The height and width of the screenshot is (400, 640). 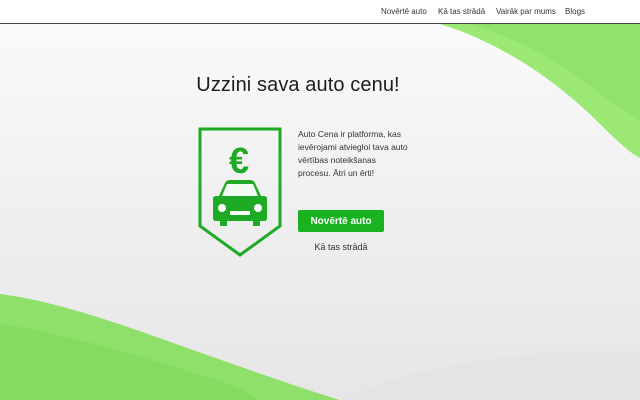 I want to click on page-title: Uzzini sava auto cenu!, so click(x=298, y=85).